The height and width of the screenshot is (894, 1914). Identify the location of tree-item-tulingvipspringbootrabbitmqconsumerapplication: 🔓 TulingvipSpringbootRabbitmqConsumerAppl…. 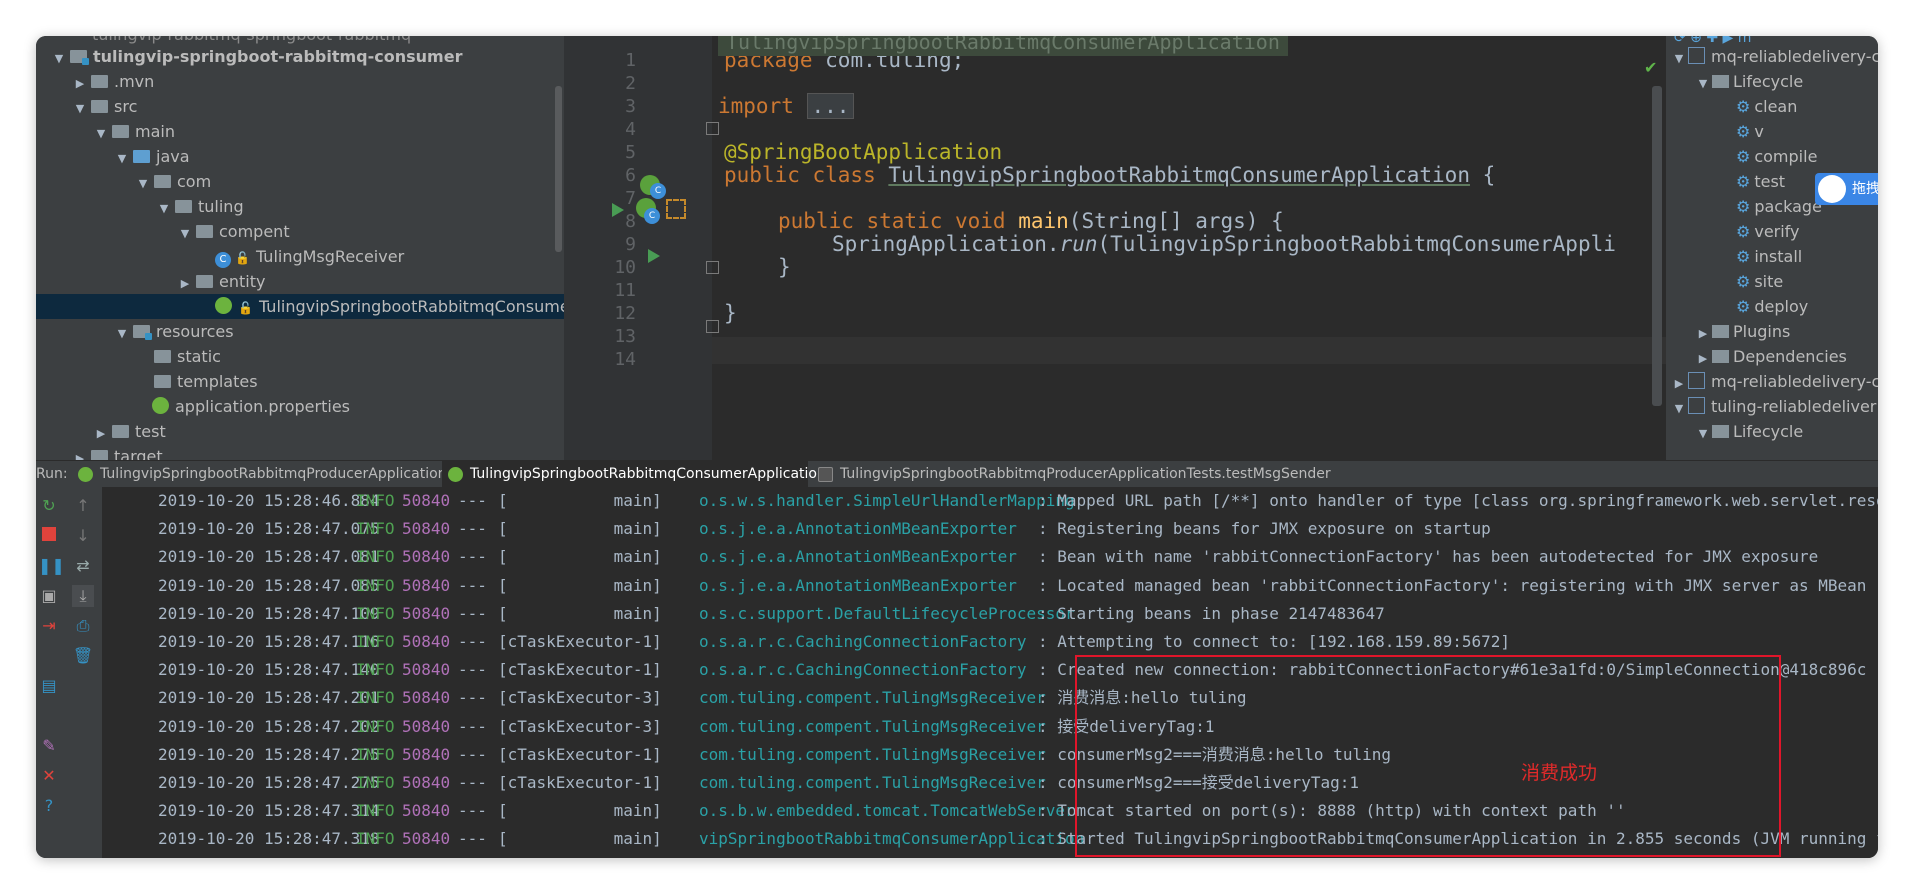
(300, 306).